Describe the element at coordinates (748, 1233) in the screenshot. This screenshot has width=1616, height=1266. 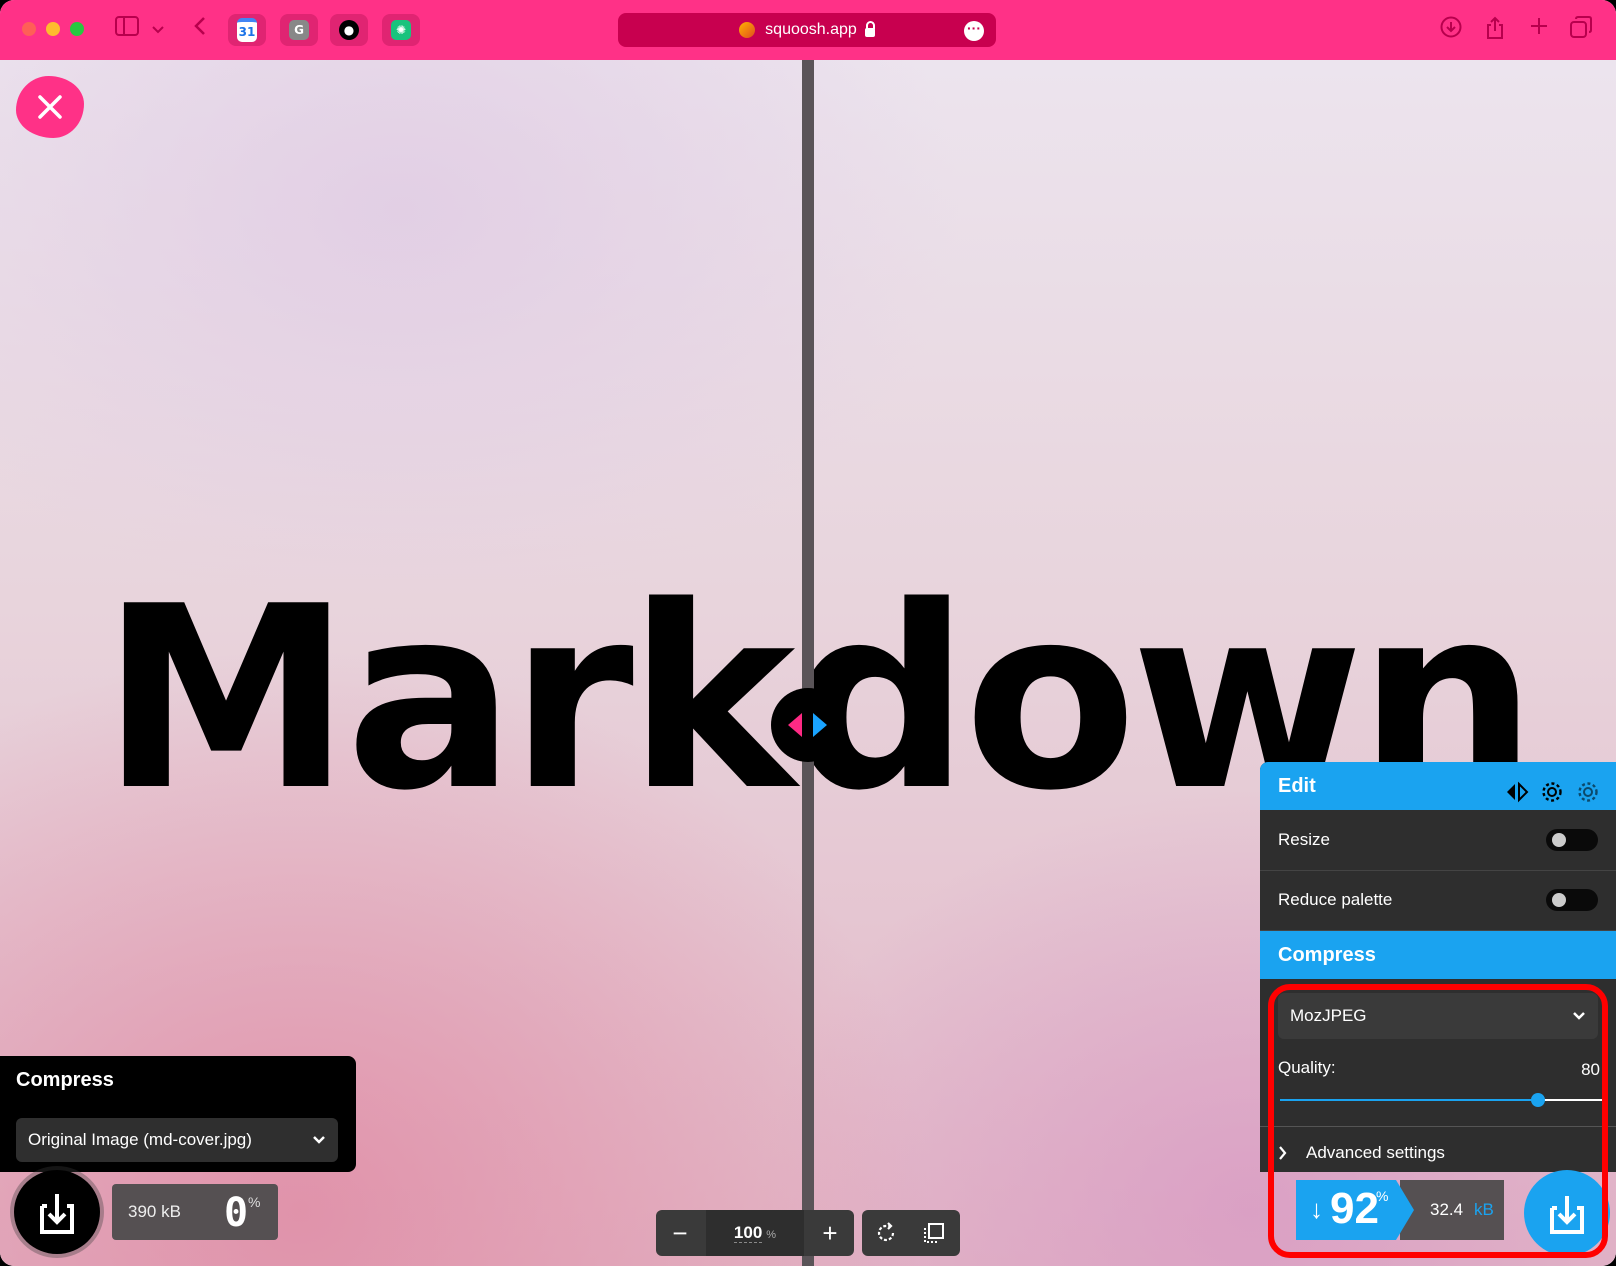
I see `zoom-value: 100` at that location.